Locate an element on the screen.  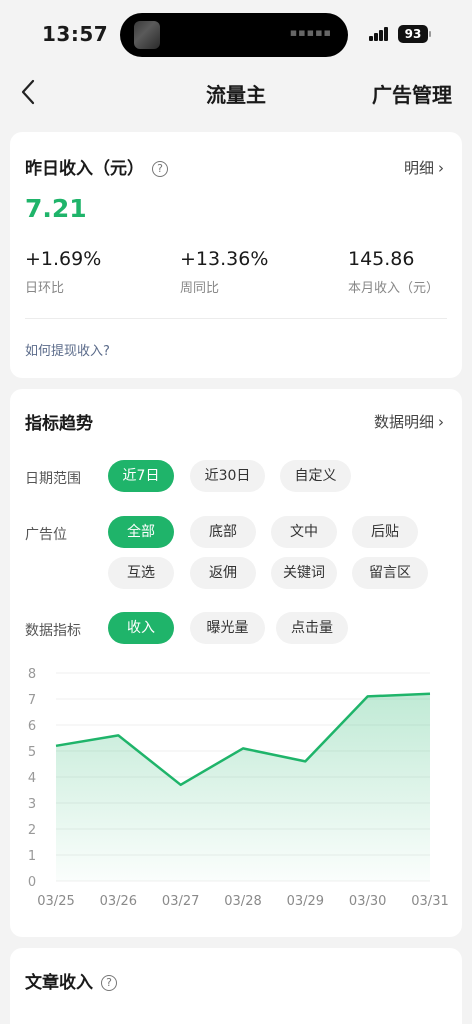
metric-label: 数据指标 is located at coordinates (53, 631).